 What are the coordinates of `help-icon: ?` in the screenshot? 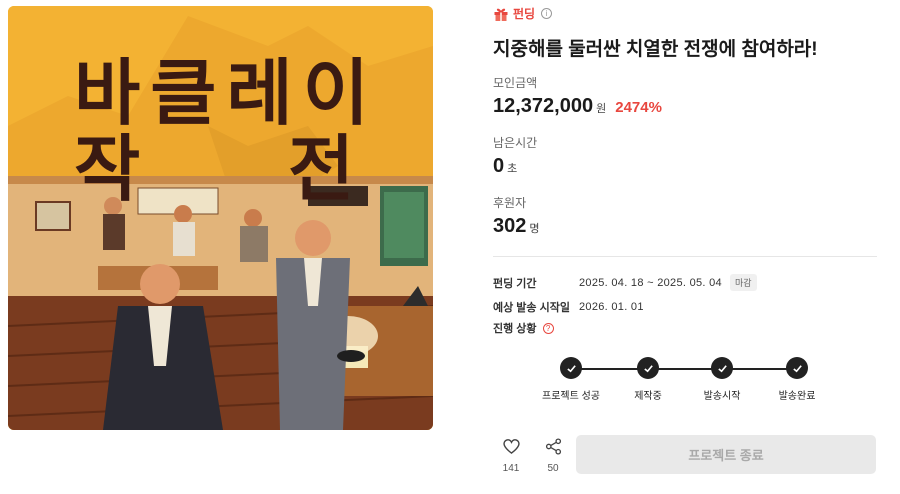 It's located at (548, 328).